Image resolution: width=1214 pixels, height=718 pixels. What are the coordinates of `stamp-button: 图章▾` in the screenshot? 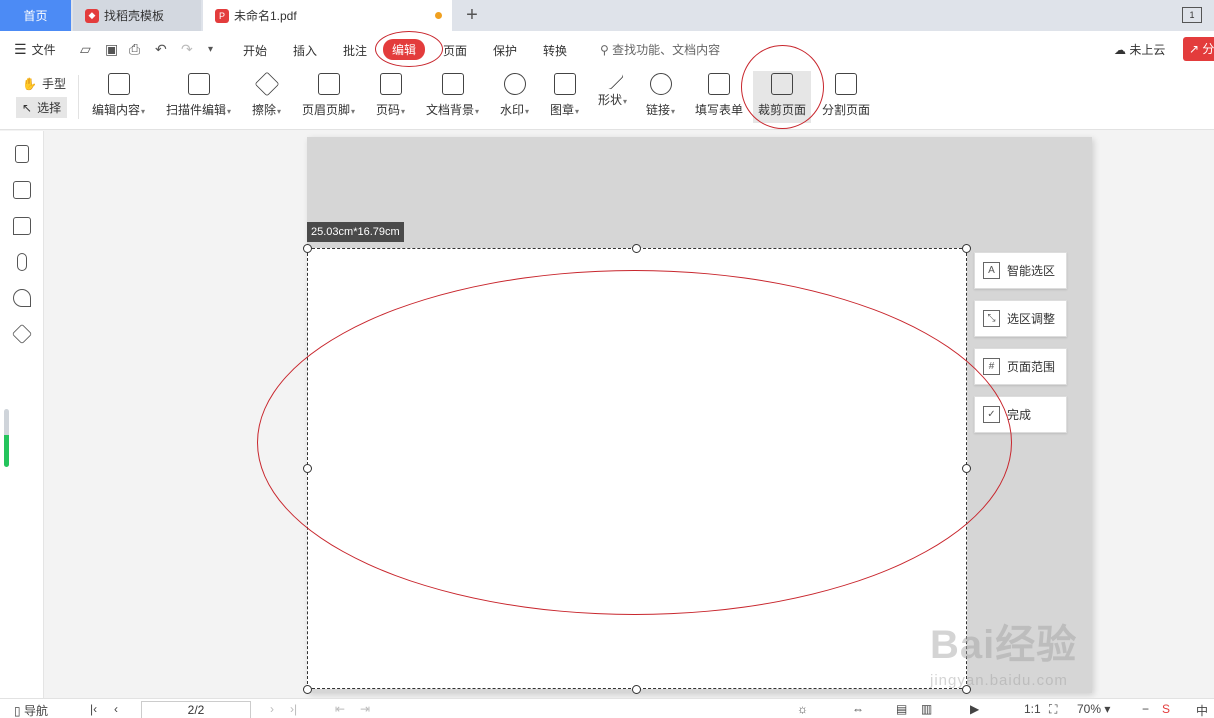 It's located at (564, 97).